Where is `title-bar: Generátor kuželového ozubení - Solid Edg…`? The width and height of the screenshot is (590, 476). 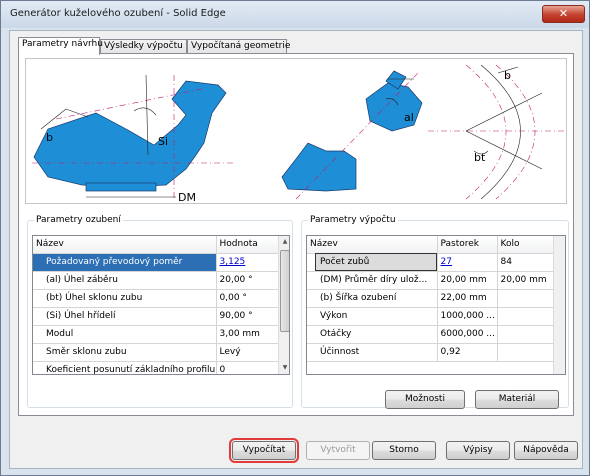
title-bar: Generátor kuželového ozubení - Solid Edg… is located at coordinates (295, 14).